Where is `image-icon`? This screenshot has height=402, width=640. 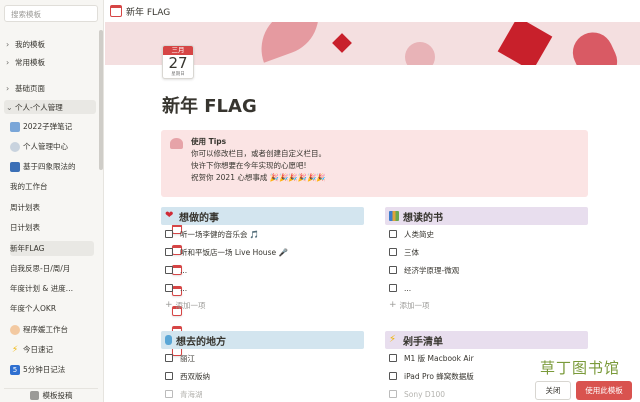 image-icon is located at coordinates (15, 126).